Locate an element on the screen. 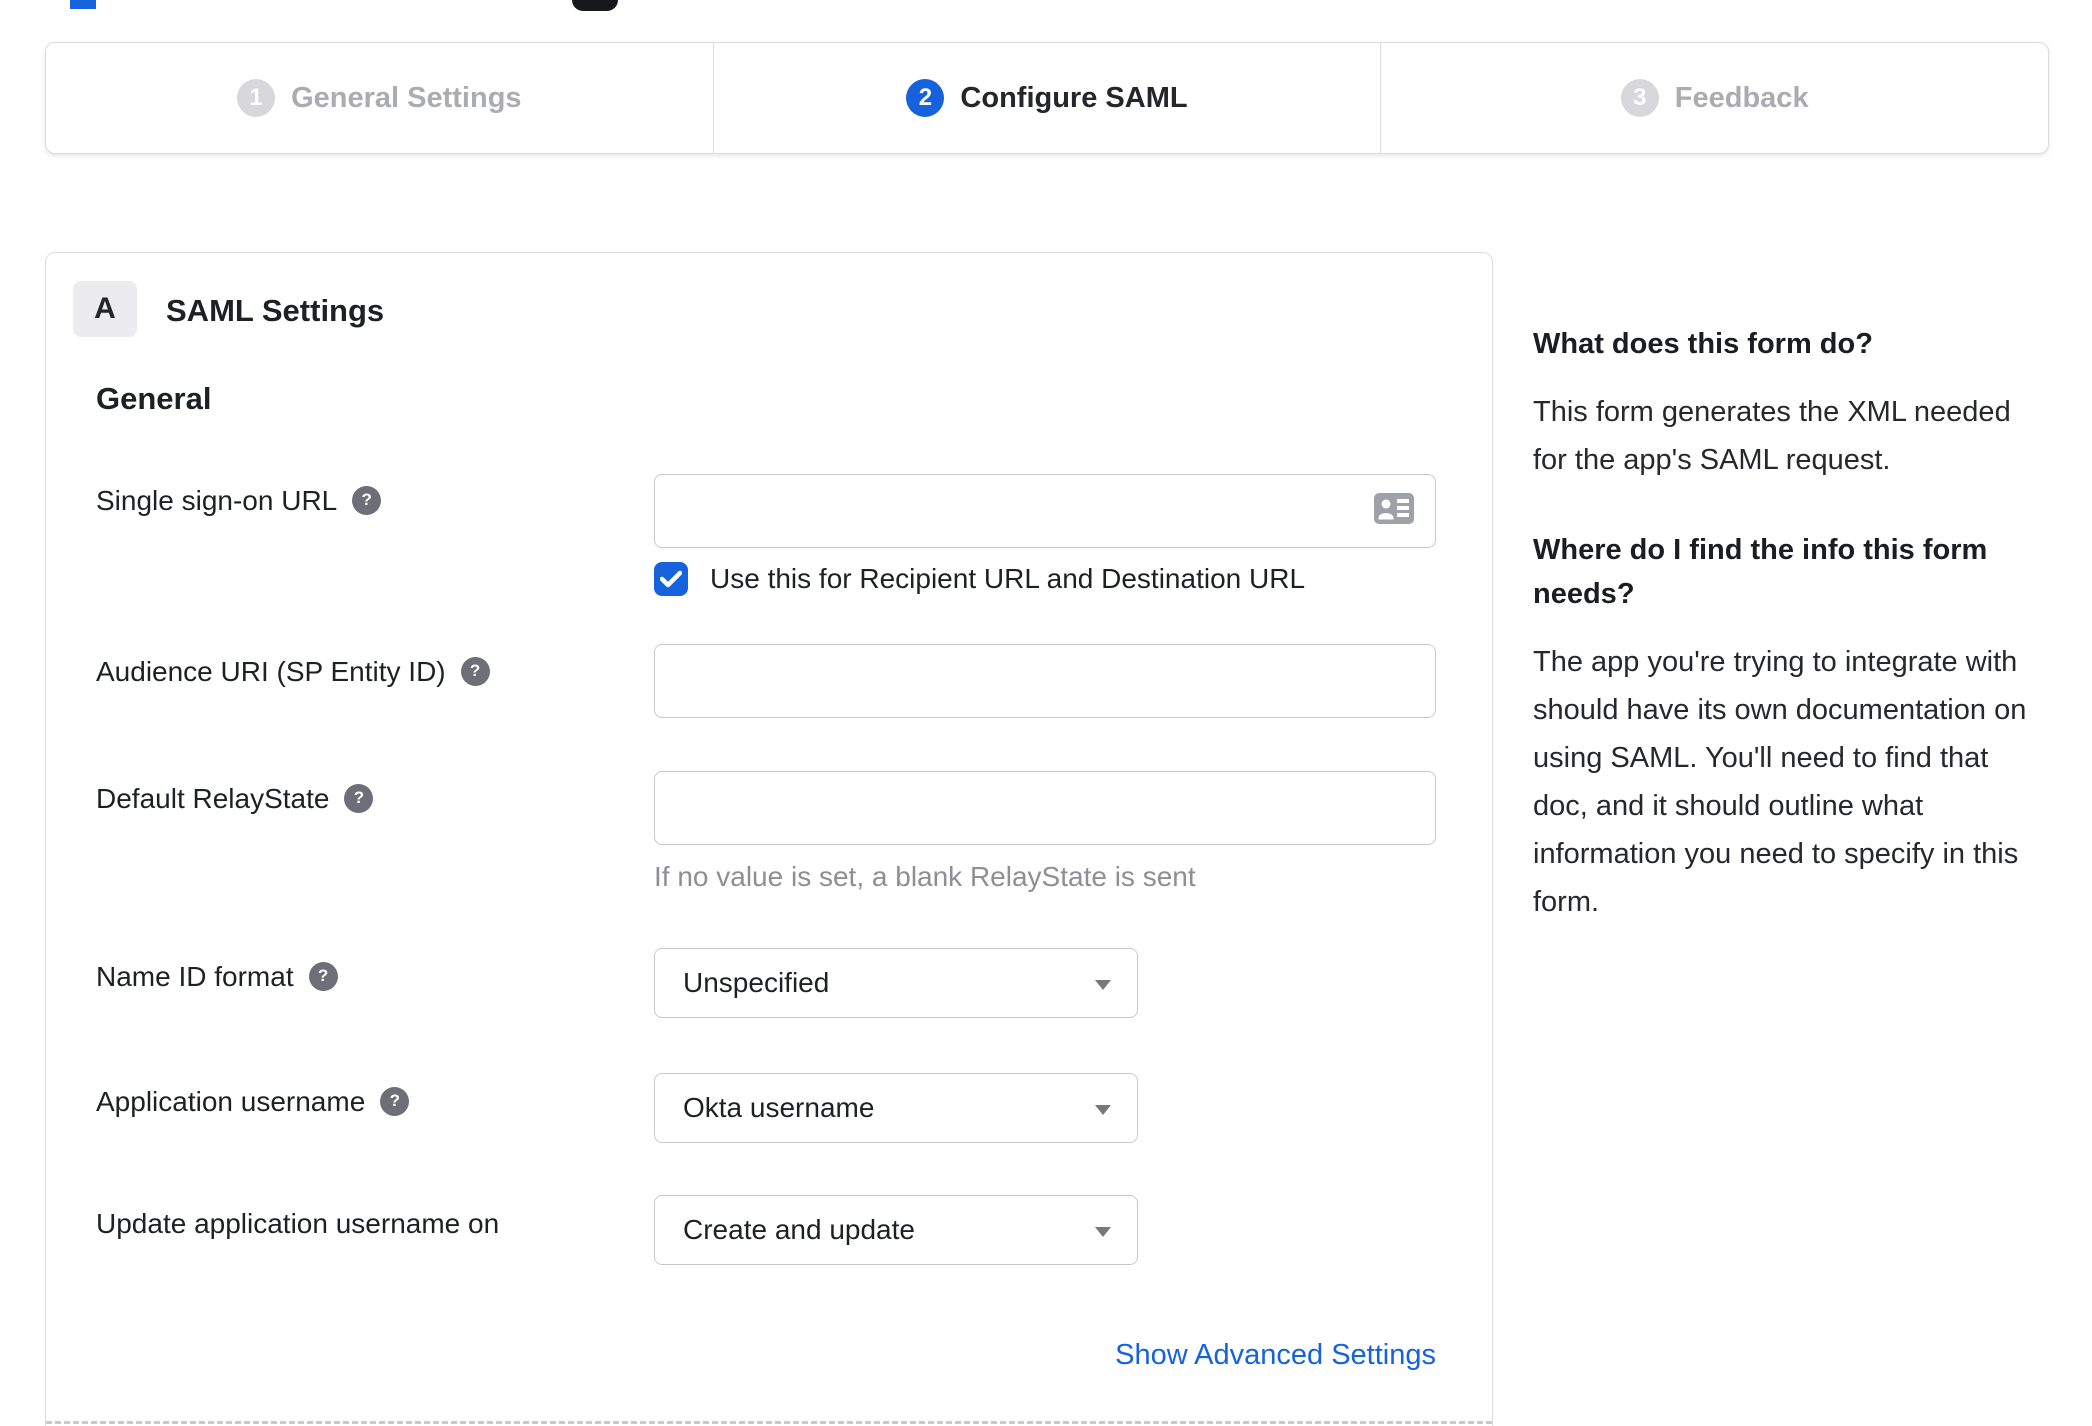  update-application-username-label: Update application username on is located at coordinates (297, 1224).